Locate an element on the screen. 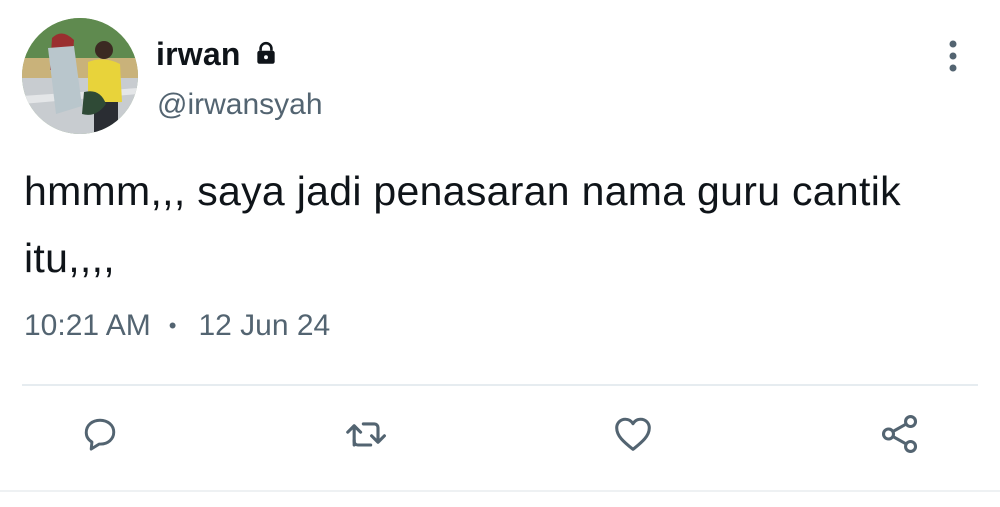 This screenshot has height=507, width=1000. share-icon is located at coordinates (900, 436).